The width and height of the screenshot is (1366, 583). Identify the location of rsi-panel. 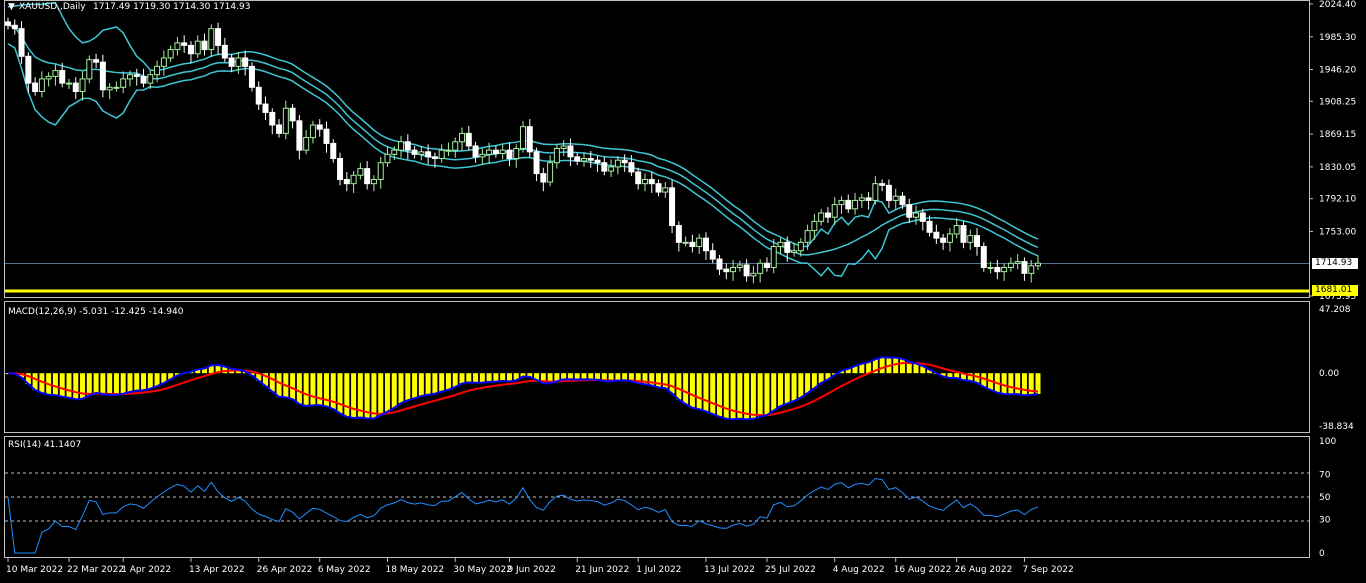
(657, 513).